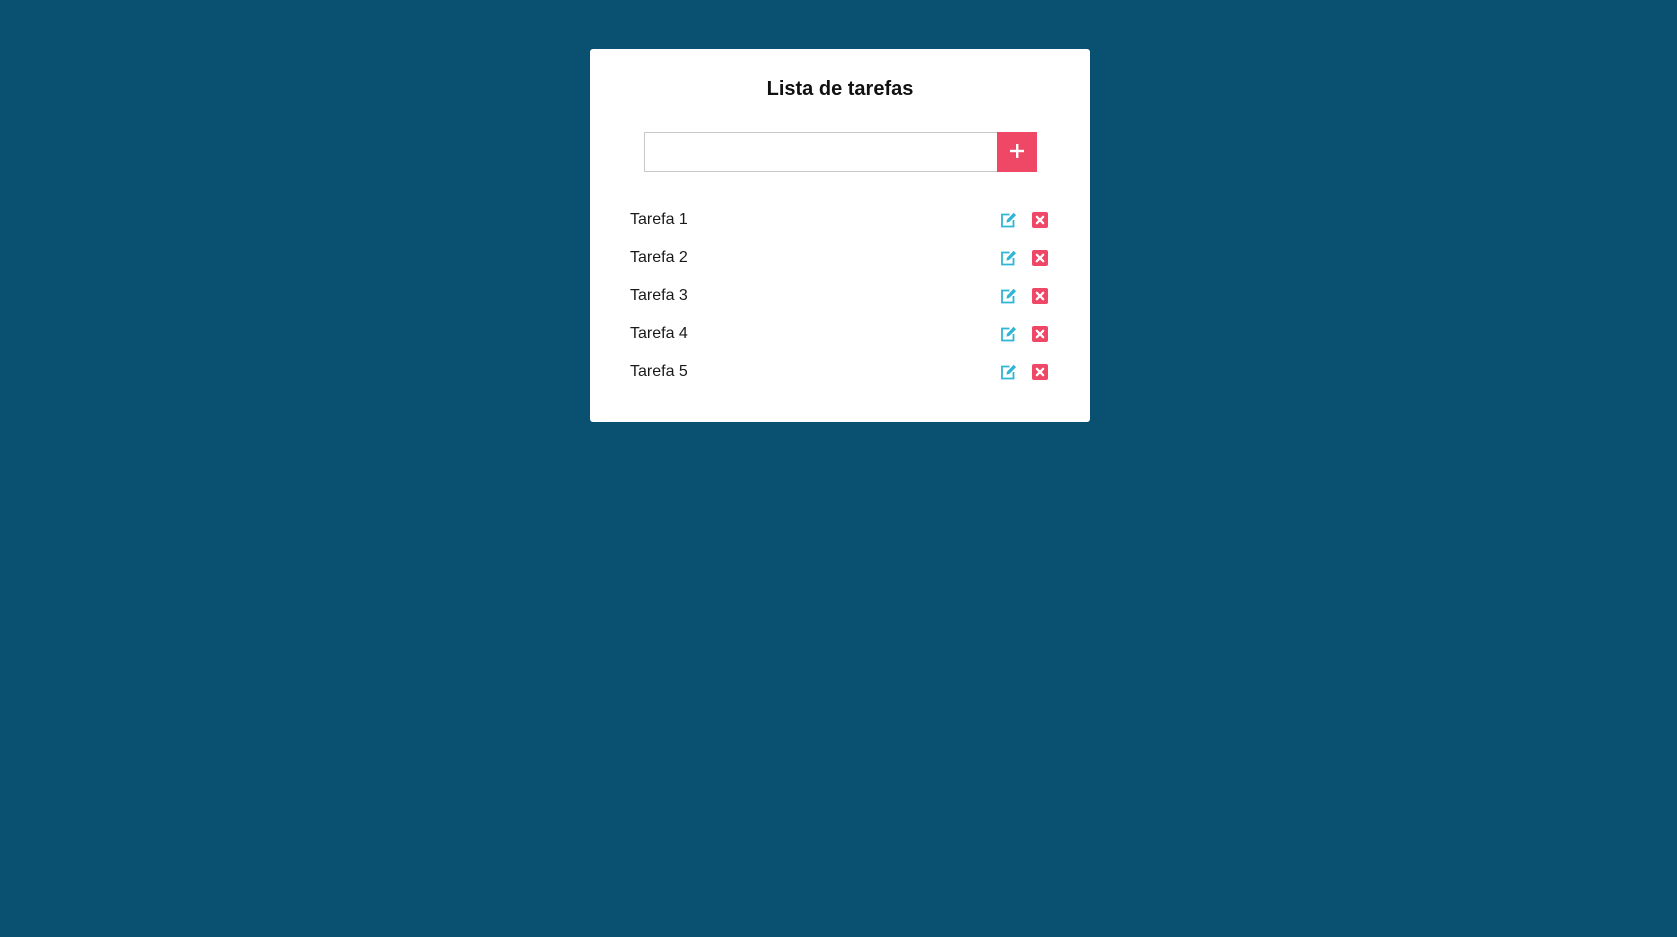  I want to click on task-label: Tarefa 3, so click(659, 295).